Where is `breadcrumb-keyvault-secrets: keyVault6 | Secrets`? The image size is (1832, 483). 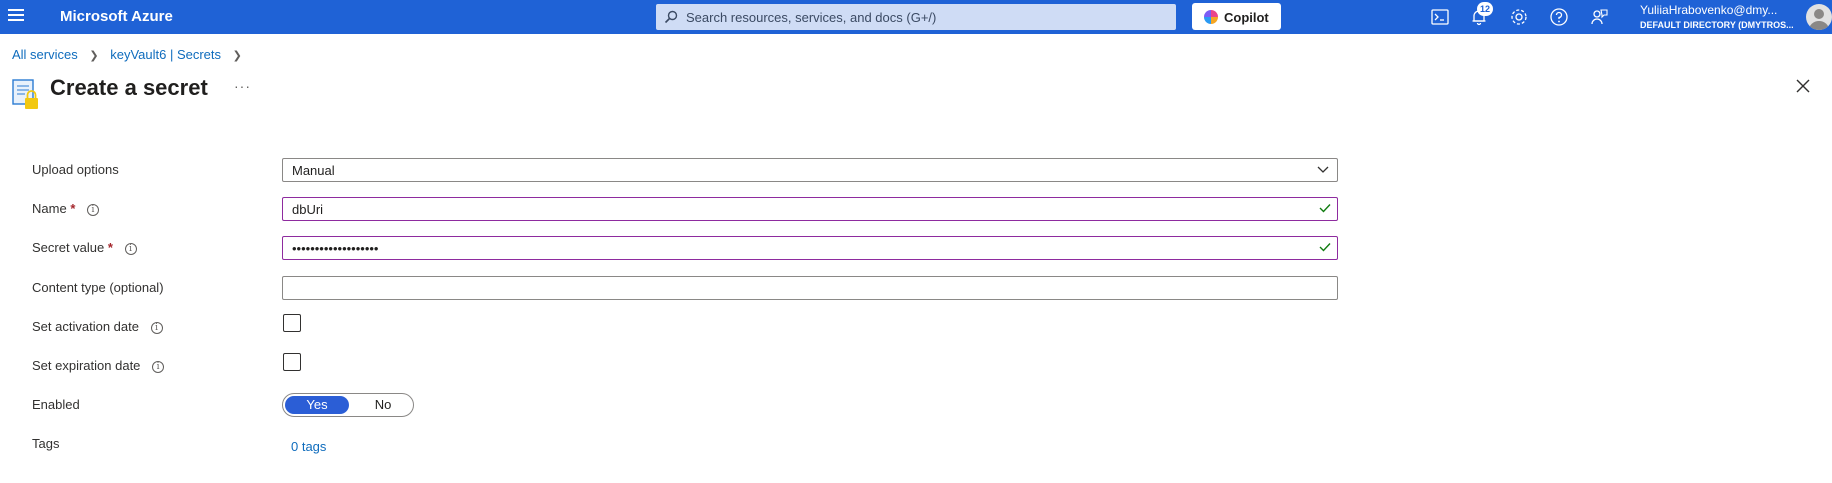 breadcrumb-keyvault-secrets: keyVault6 | Secrets is located at coordinates (165, 54).